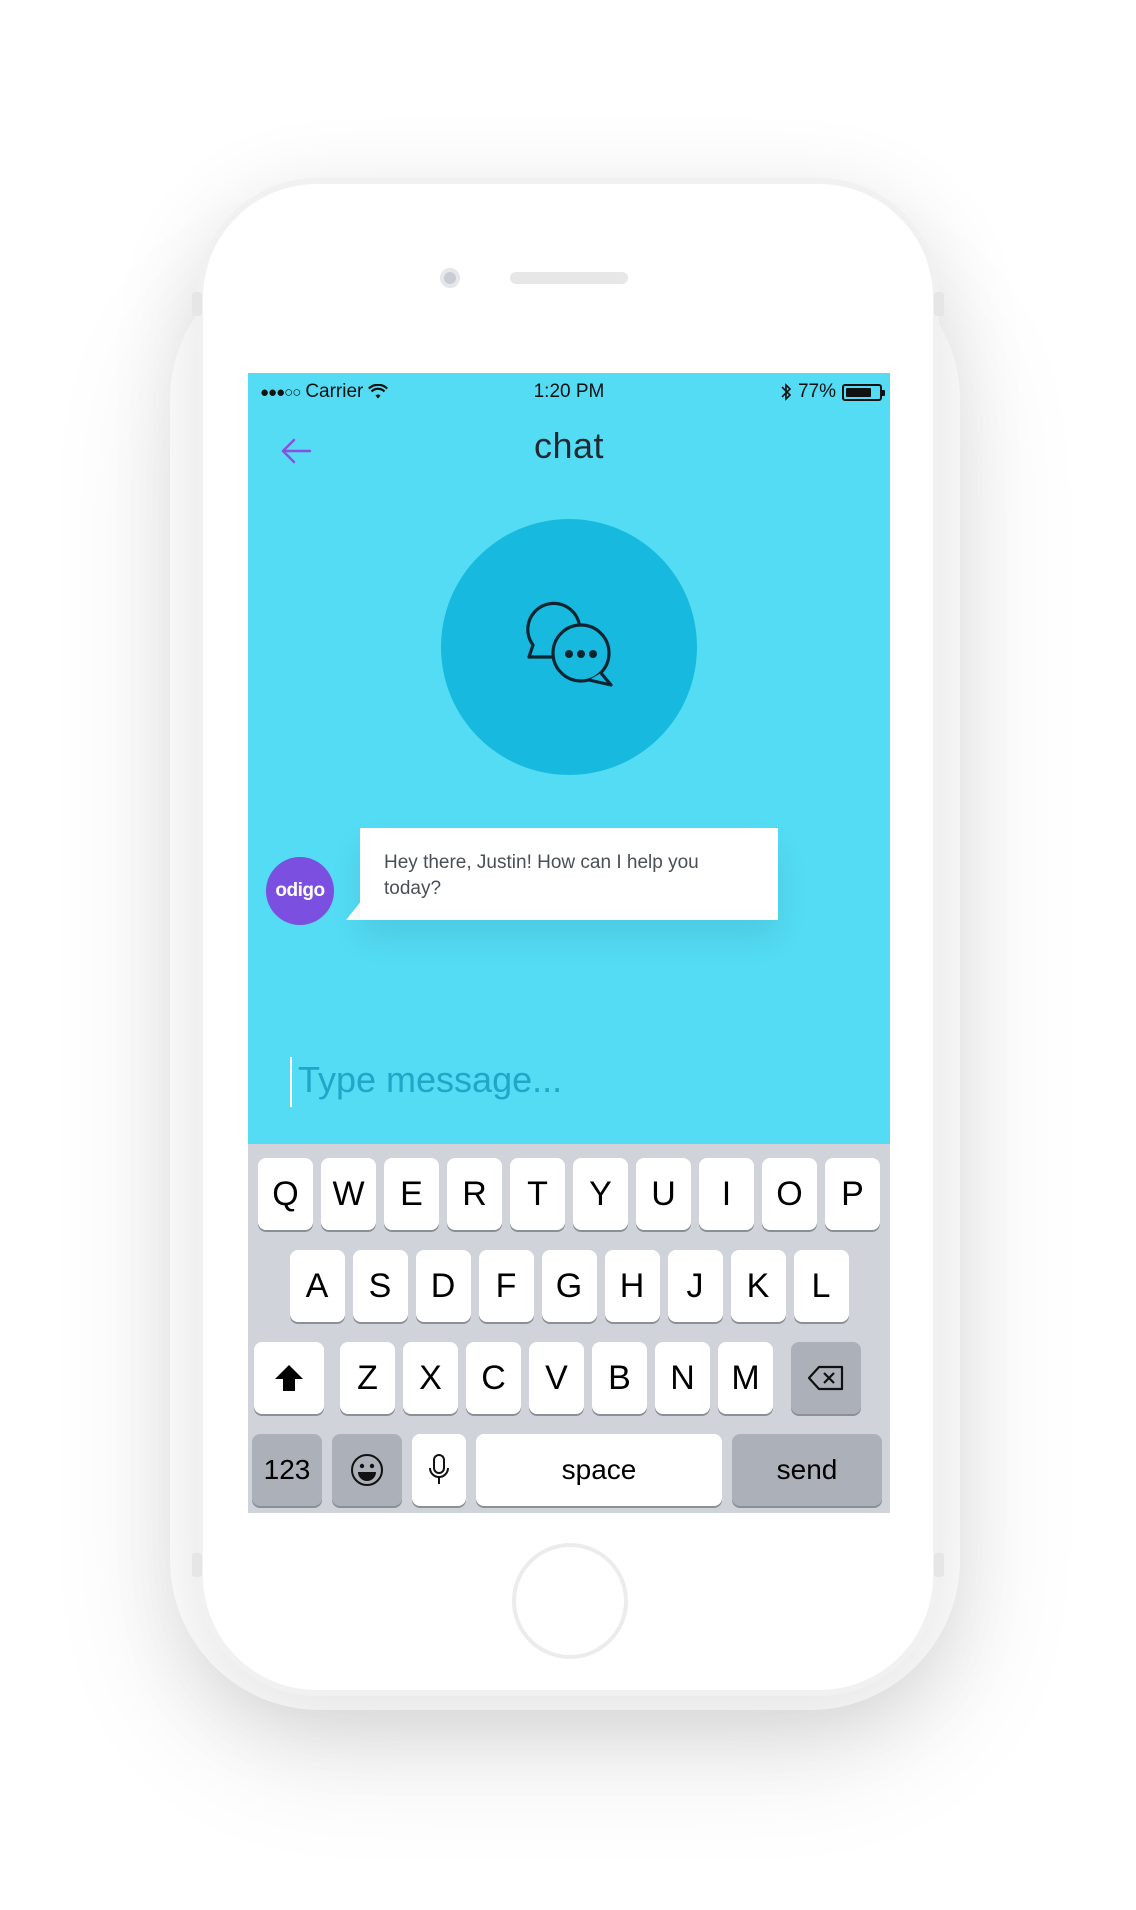 The width and height of the screenshot is (1136, 1910). I want to click on key-t: T, so click(537, 1194).